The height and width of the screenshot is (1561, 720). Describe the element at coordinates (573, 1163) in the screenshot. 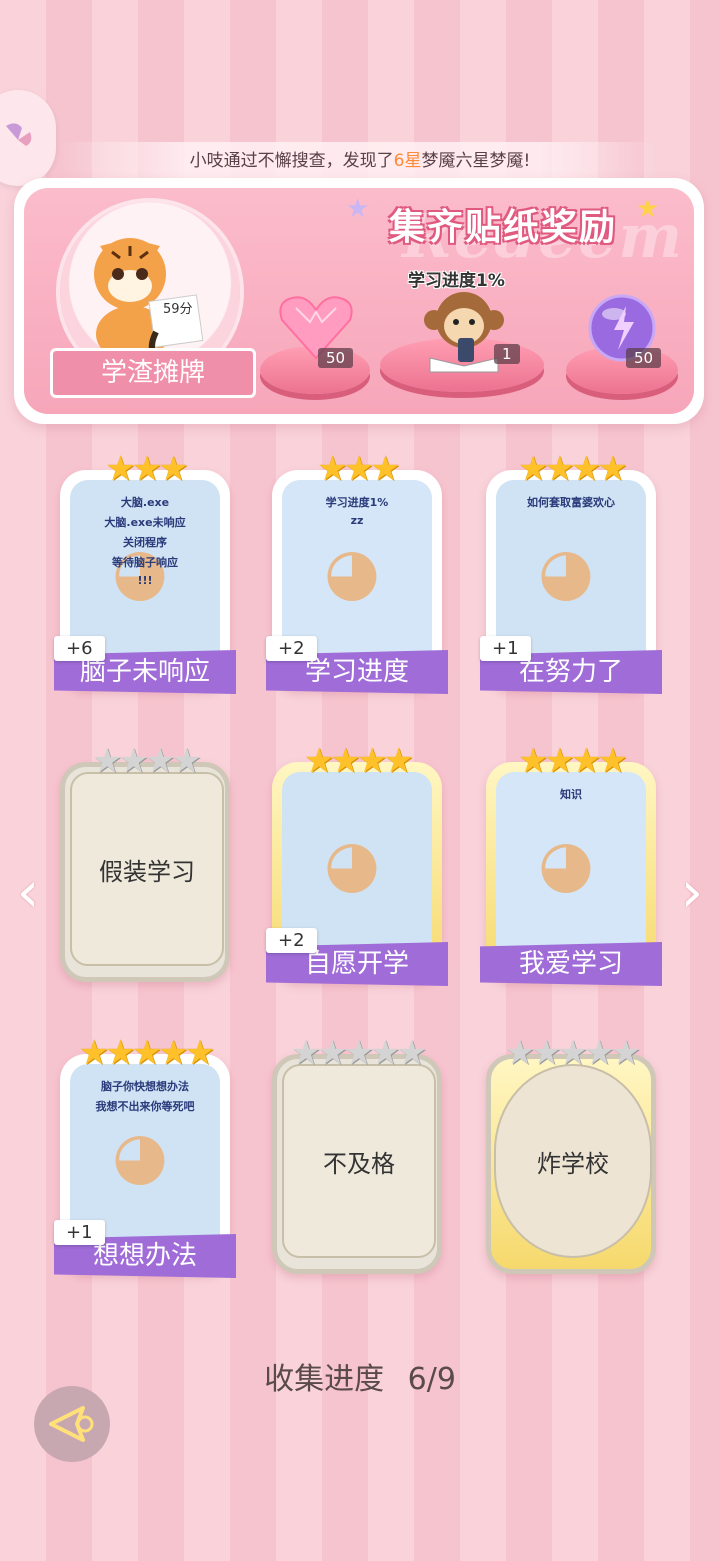

I see `card-locked-name: 炸学校` at that location.